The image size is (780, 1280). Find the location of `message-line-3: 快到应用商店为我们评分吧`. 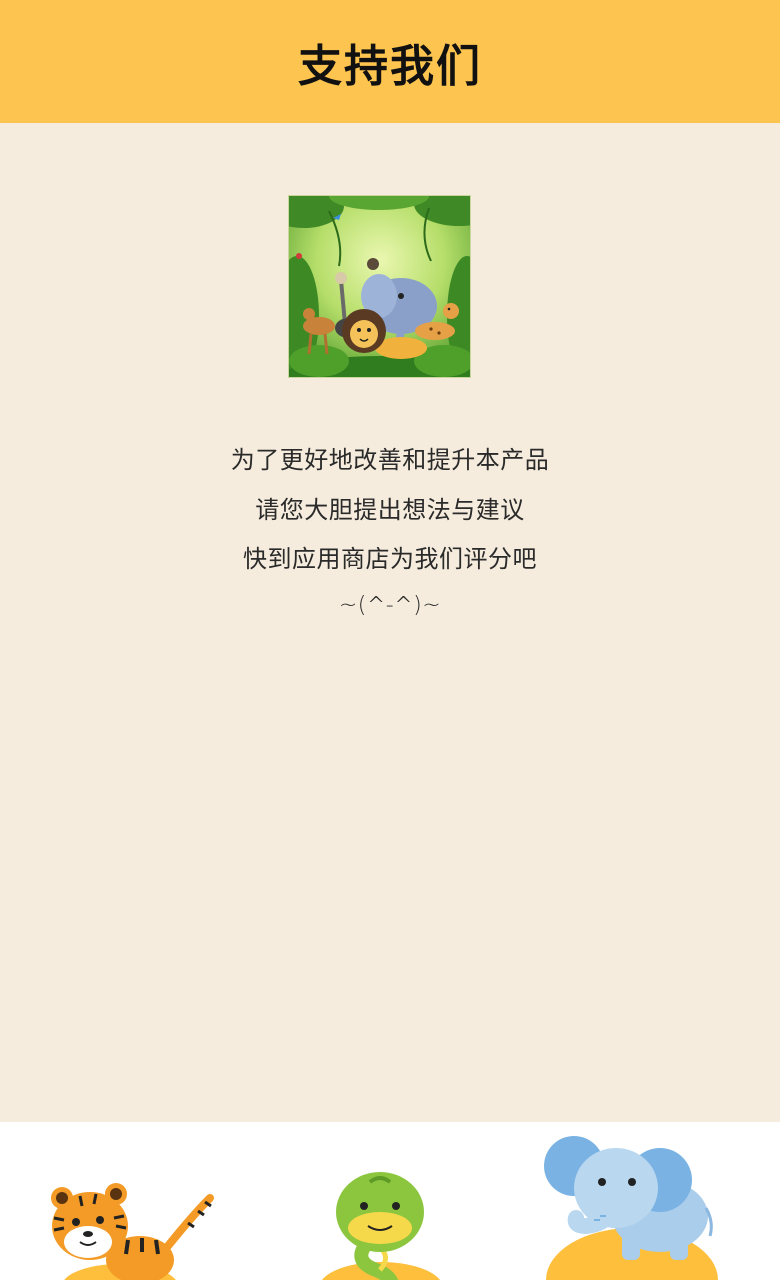

message-line-3: 快到应用商店为我们评分吧 is located at coordinates (390, 559).